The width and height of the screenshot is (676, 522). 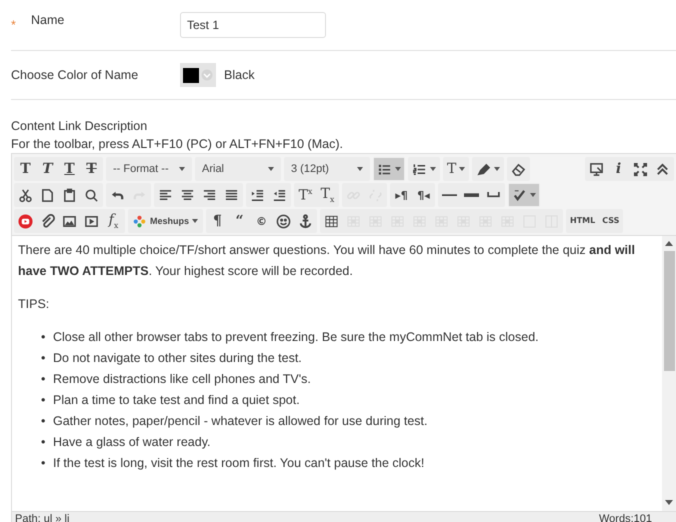 I want to click on justify-icon, so click(x=231, y=195).